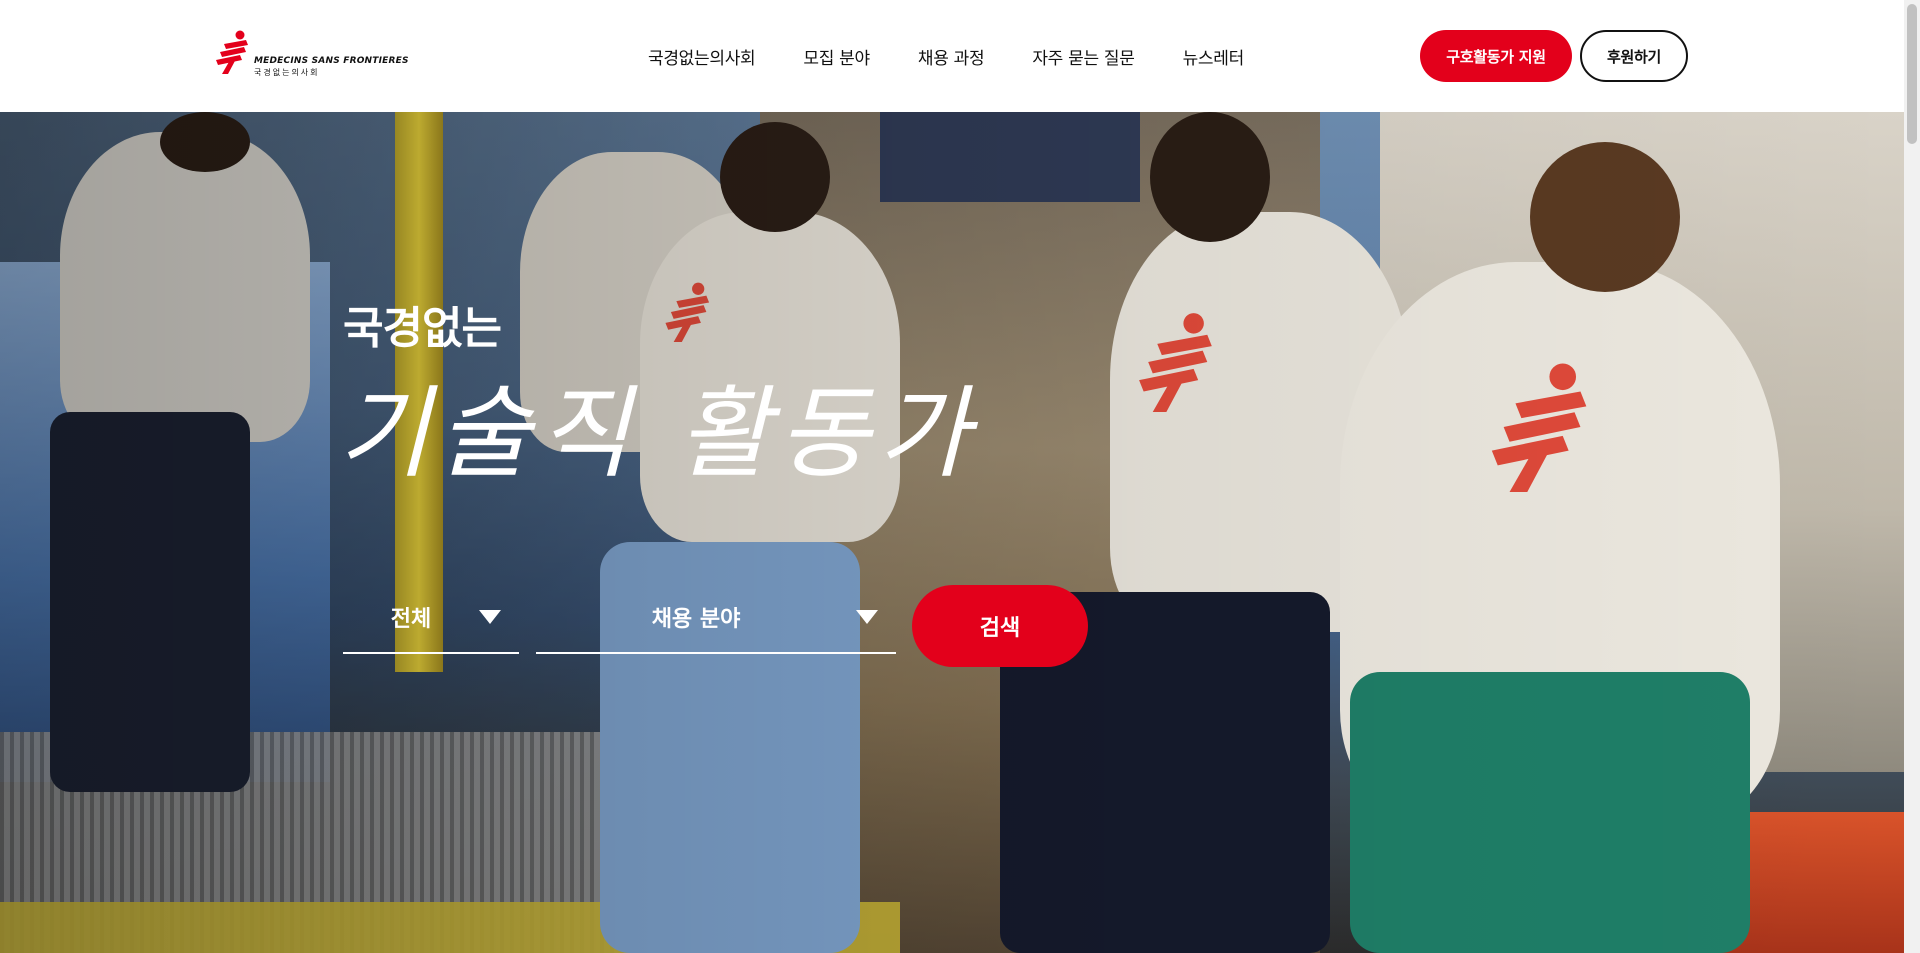 The width and height of the screenshot is (1920, 953). I want to click on field-select: 채용 분야, so click(716, 618).